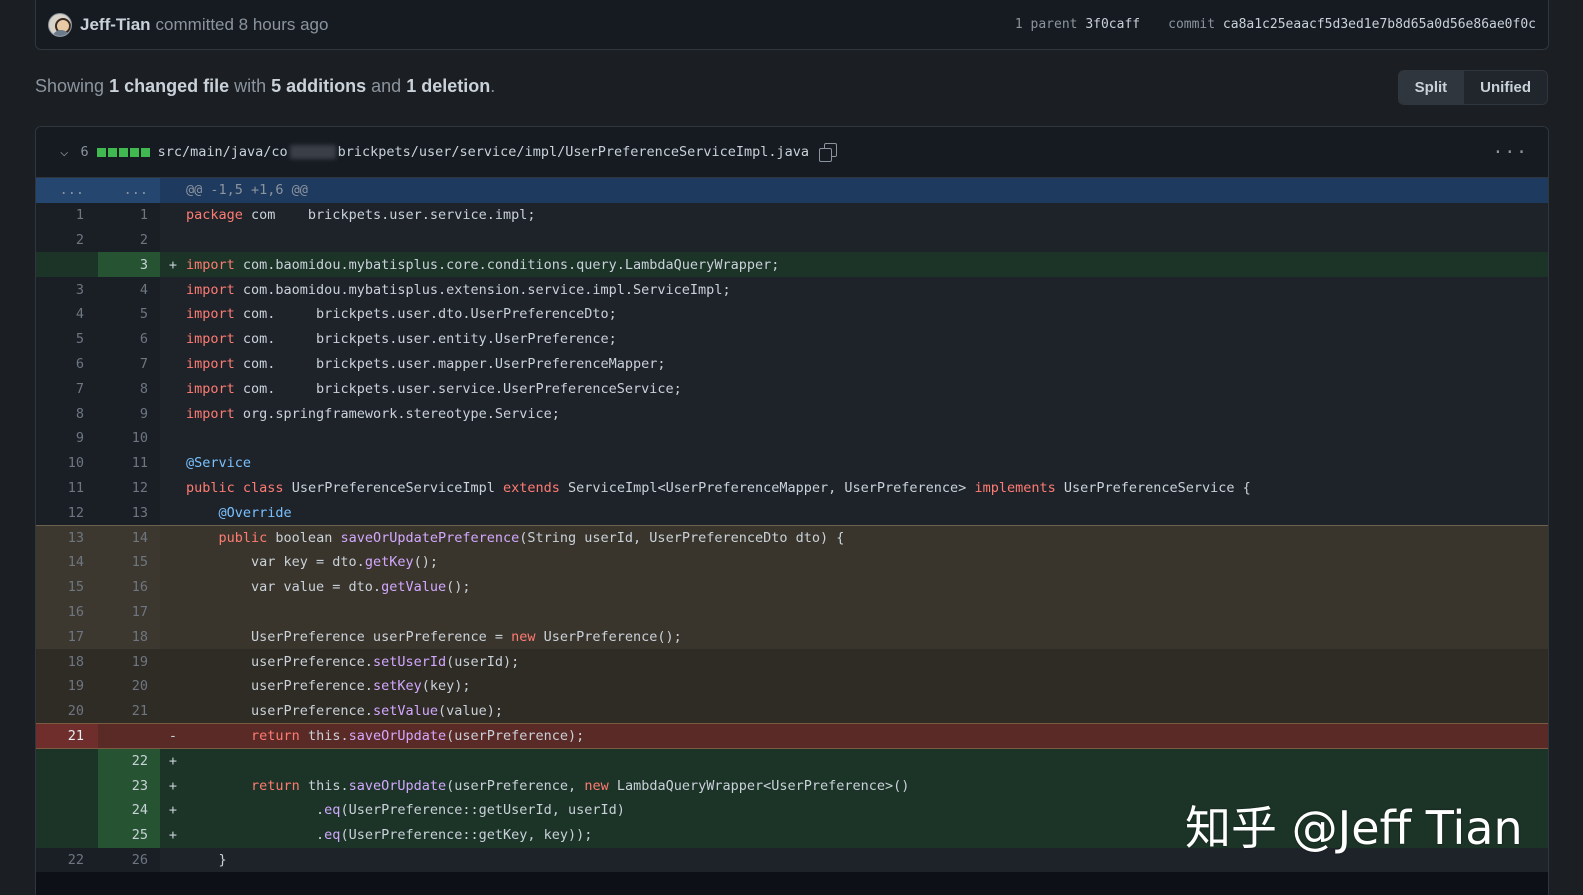 Image resolution: width=1583 pixels, height=895 pixels. What do you see at coordinates (67, 562) in the screenshot?
I see `old-line-number: 14` at bounding box center [67, 562].